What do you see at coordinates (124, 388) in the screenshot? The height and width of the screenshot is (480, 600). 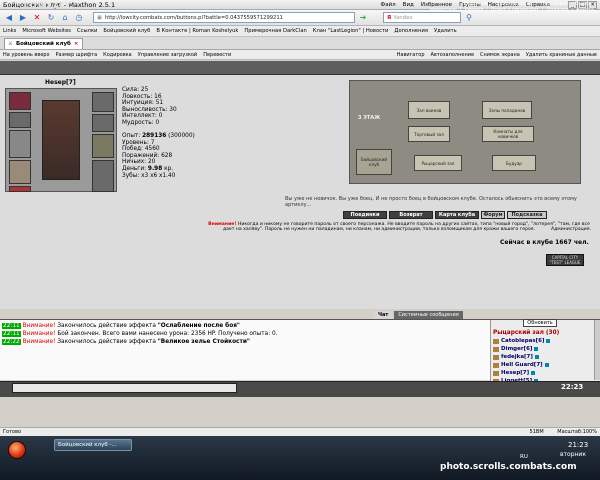 I see `chat-input` at bounding box center [124, 388].